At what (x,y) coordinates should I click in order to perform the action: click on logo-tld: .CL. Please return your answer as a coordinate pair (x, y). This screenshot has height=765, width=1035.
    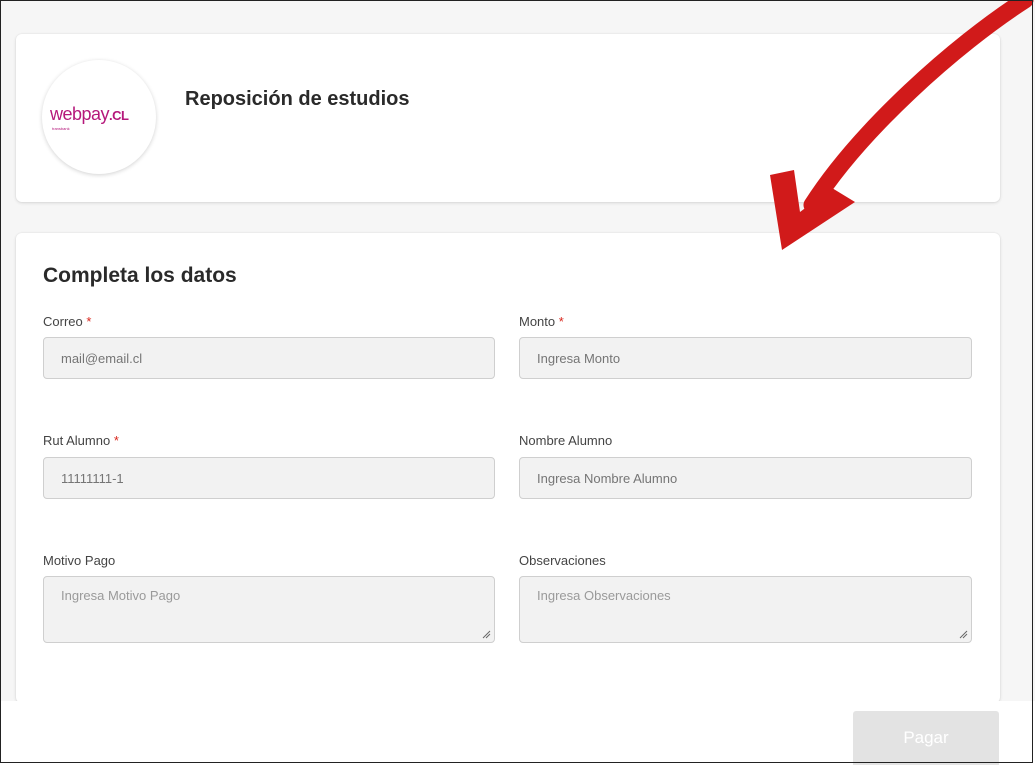
    Looking at the image, I should click on (119, 115).